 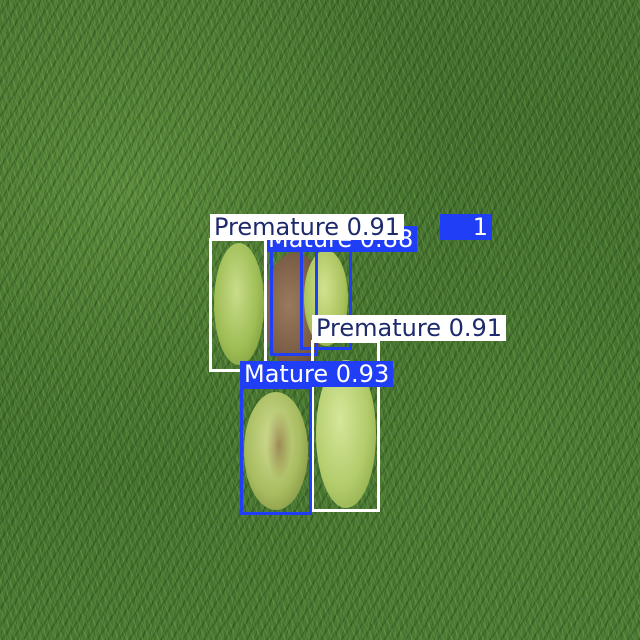 I want to click on bounding-box-mature, so click(x=276, y=450).